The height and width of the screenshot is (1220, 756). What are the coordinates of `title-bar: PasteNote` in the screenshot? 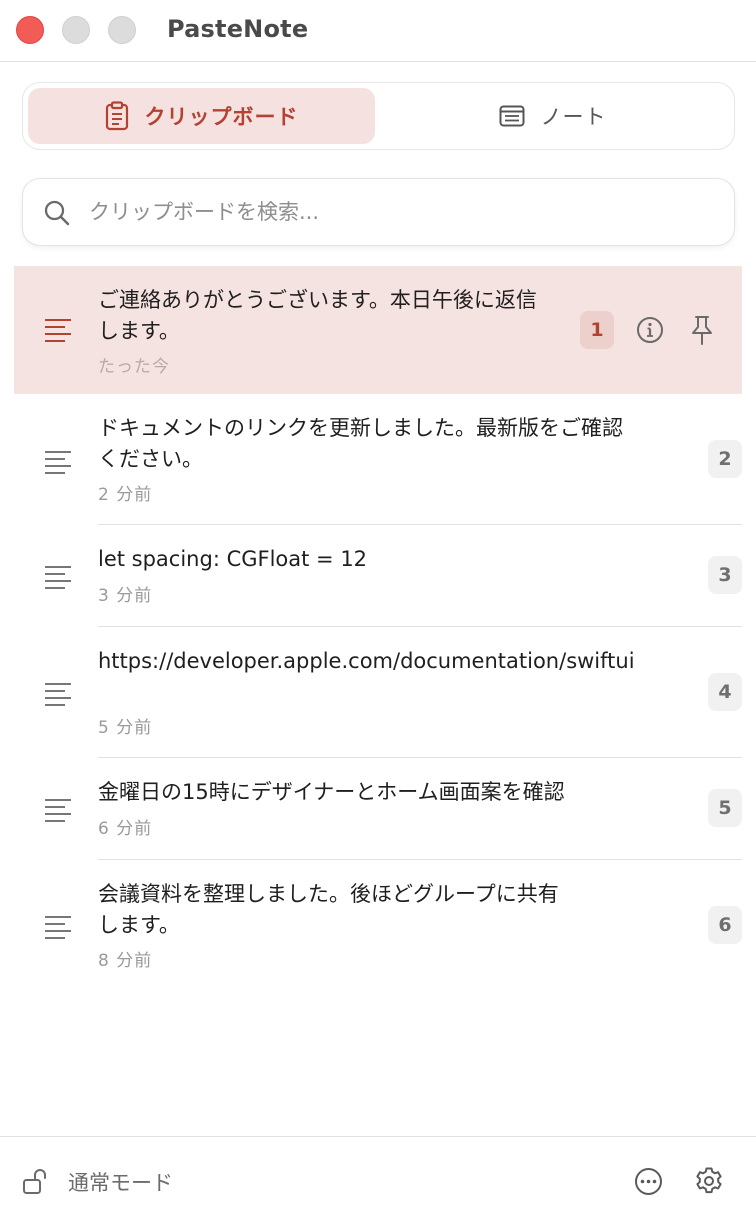 It's located at (378, 31).